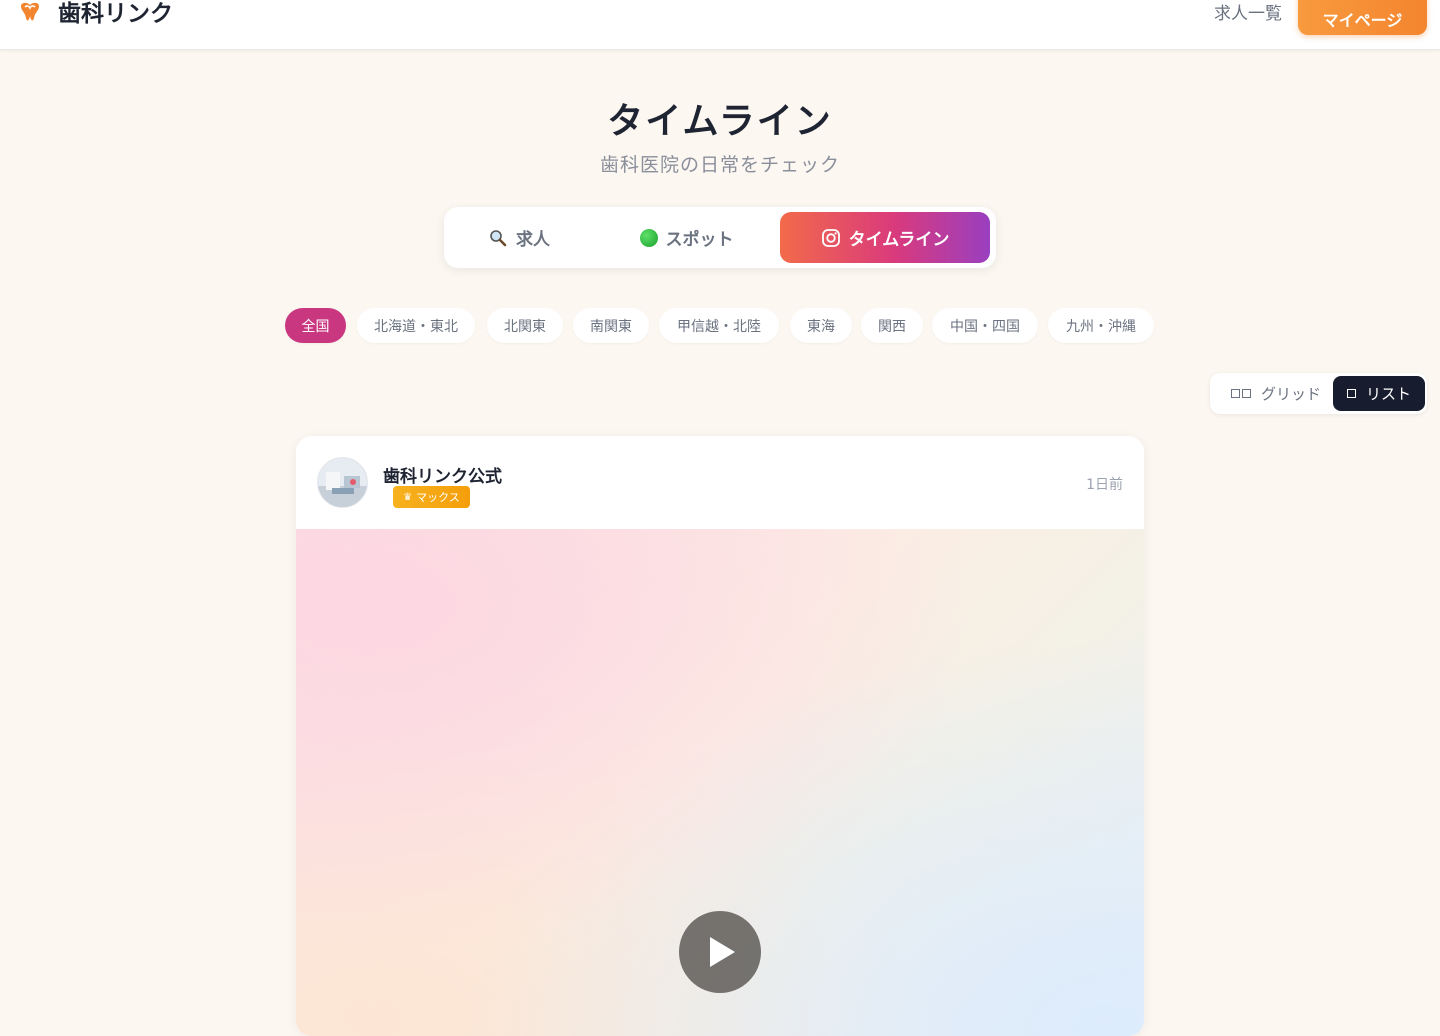 This screenshot has height=1036, width=1440. What do you see at coordinates (611, 325) in the screenshot?
I see `region-chip-minami-kanto: 南関東` at bounding box center [611, 325].